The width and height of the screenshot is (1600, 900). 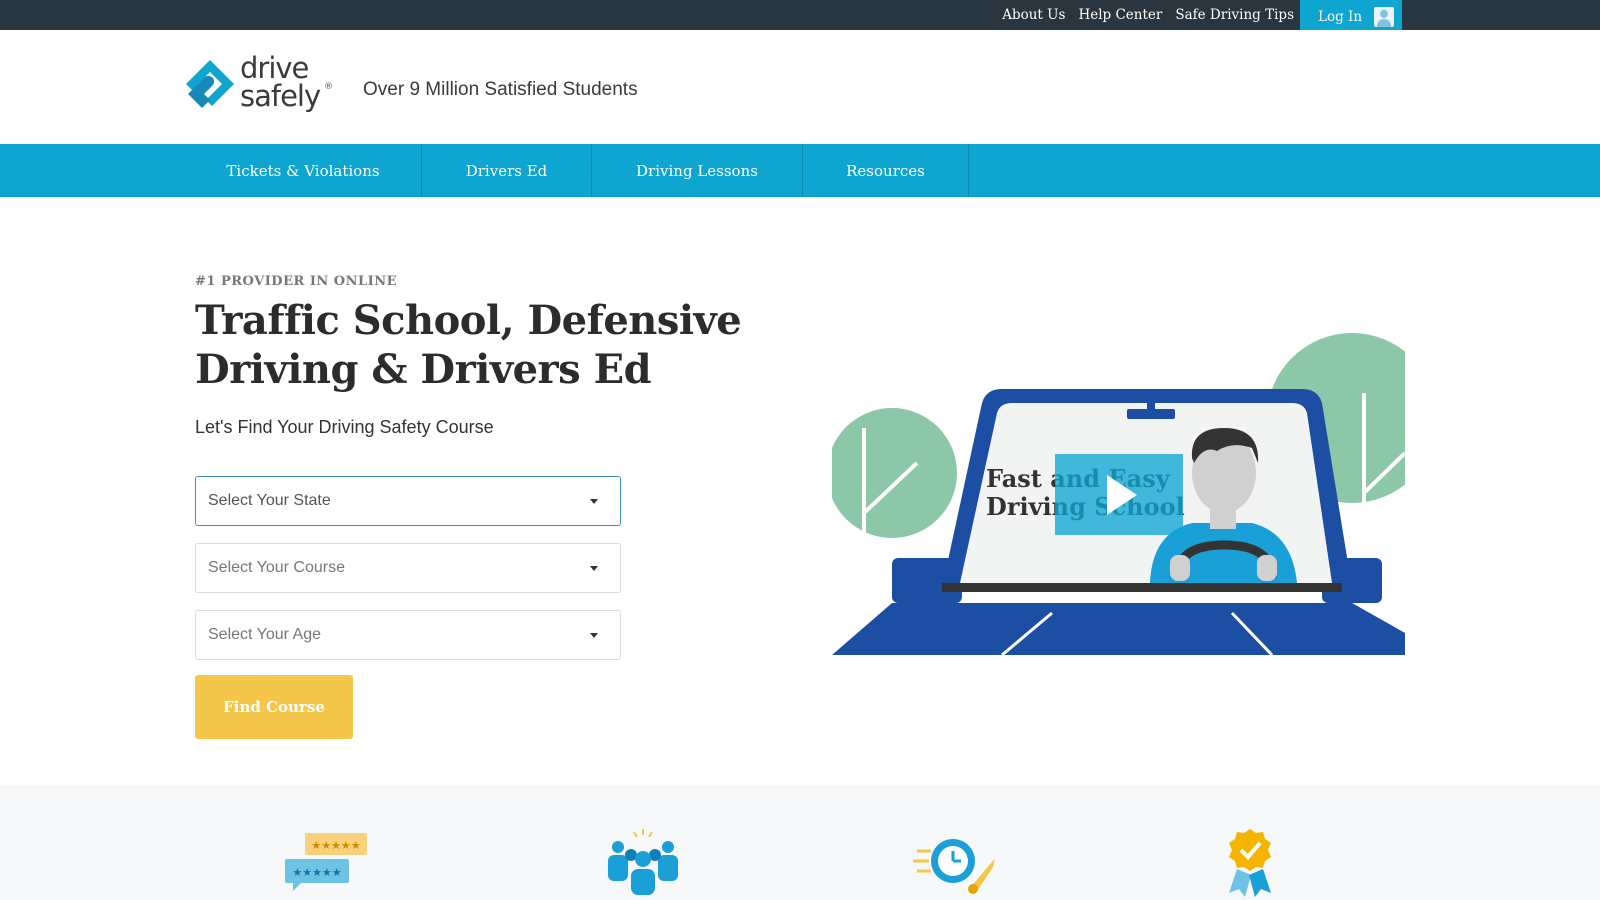 I want to click on about-us-link: About Us, so click(x=1033, y=15).